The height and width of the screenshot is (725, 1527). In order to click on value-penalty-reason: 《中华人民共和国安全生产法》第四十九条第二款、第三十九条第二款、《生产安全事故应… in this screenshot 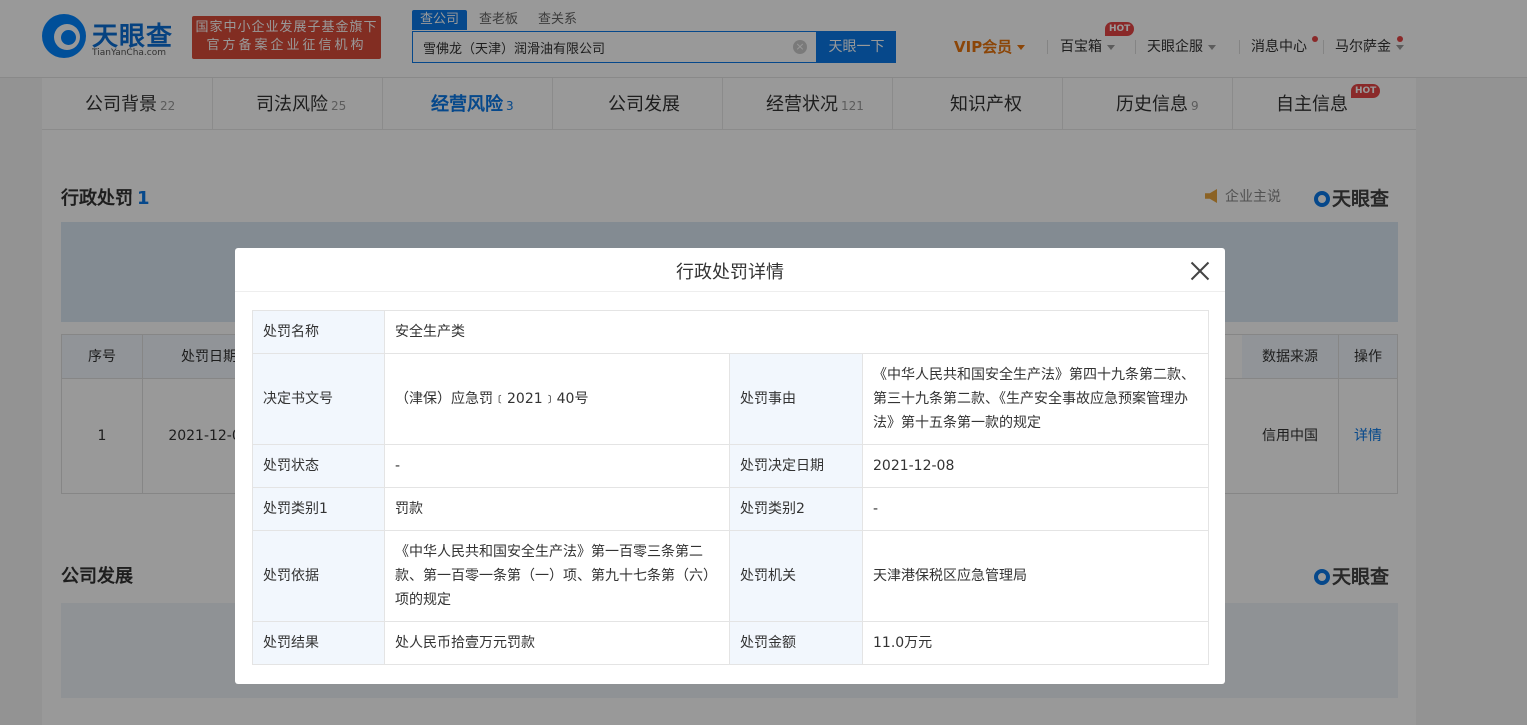, I will do `click(1035, 399)`.